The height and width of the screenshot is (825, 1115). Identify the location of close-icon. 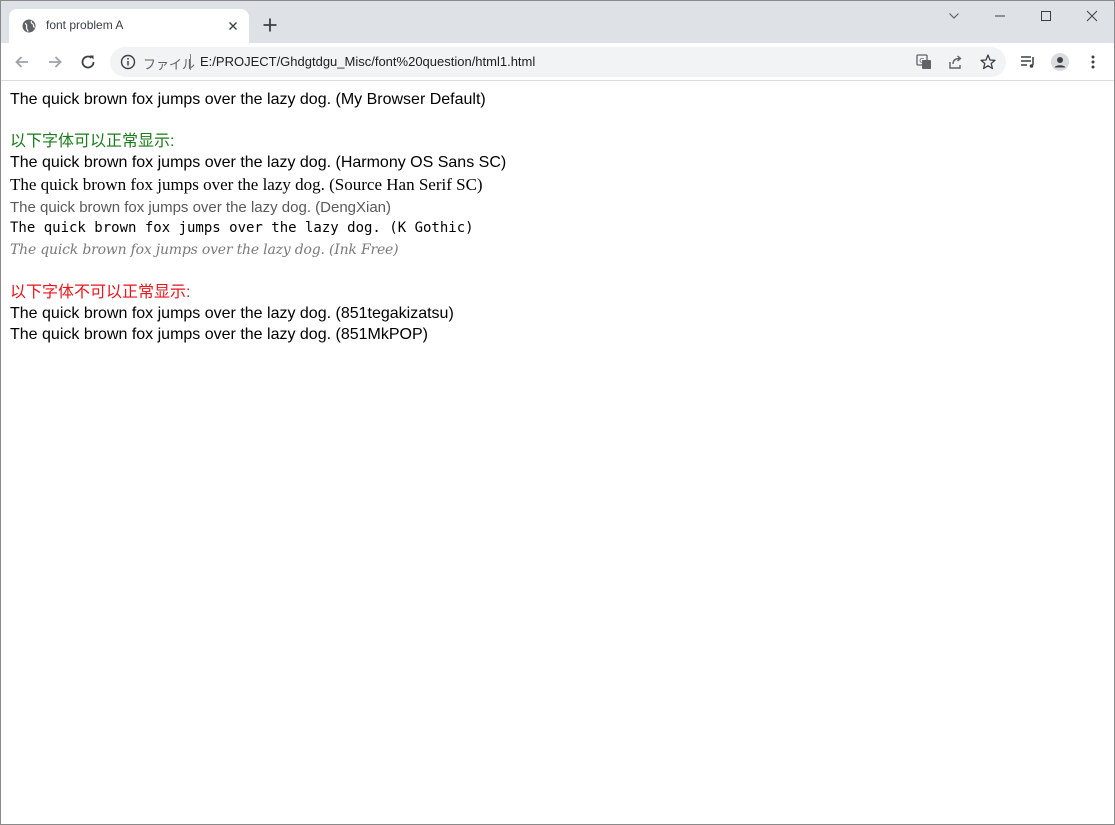
(233, 26).